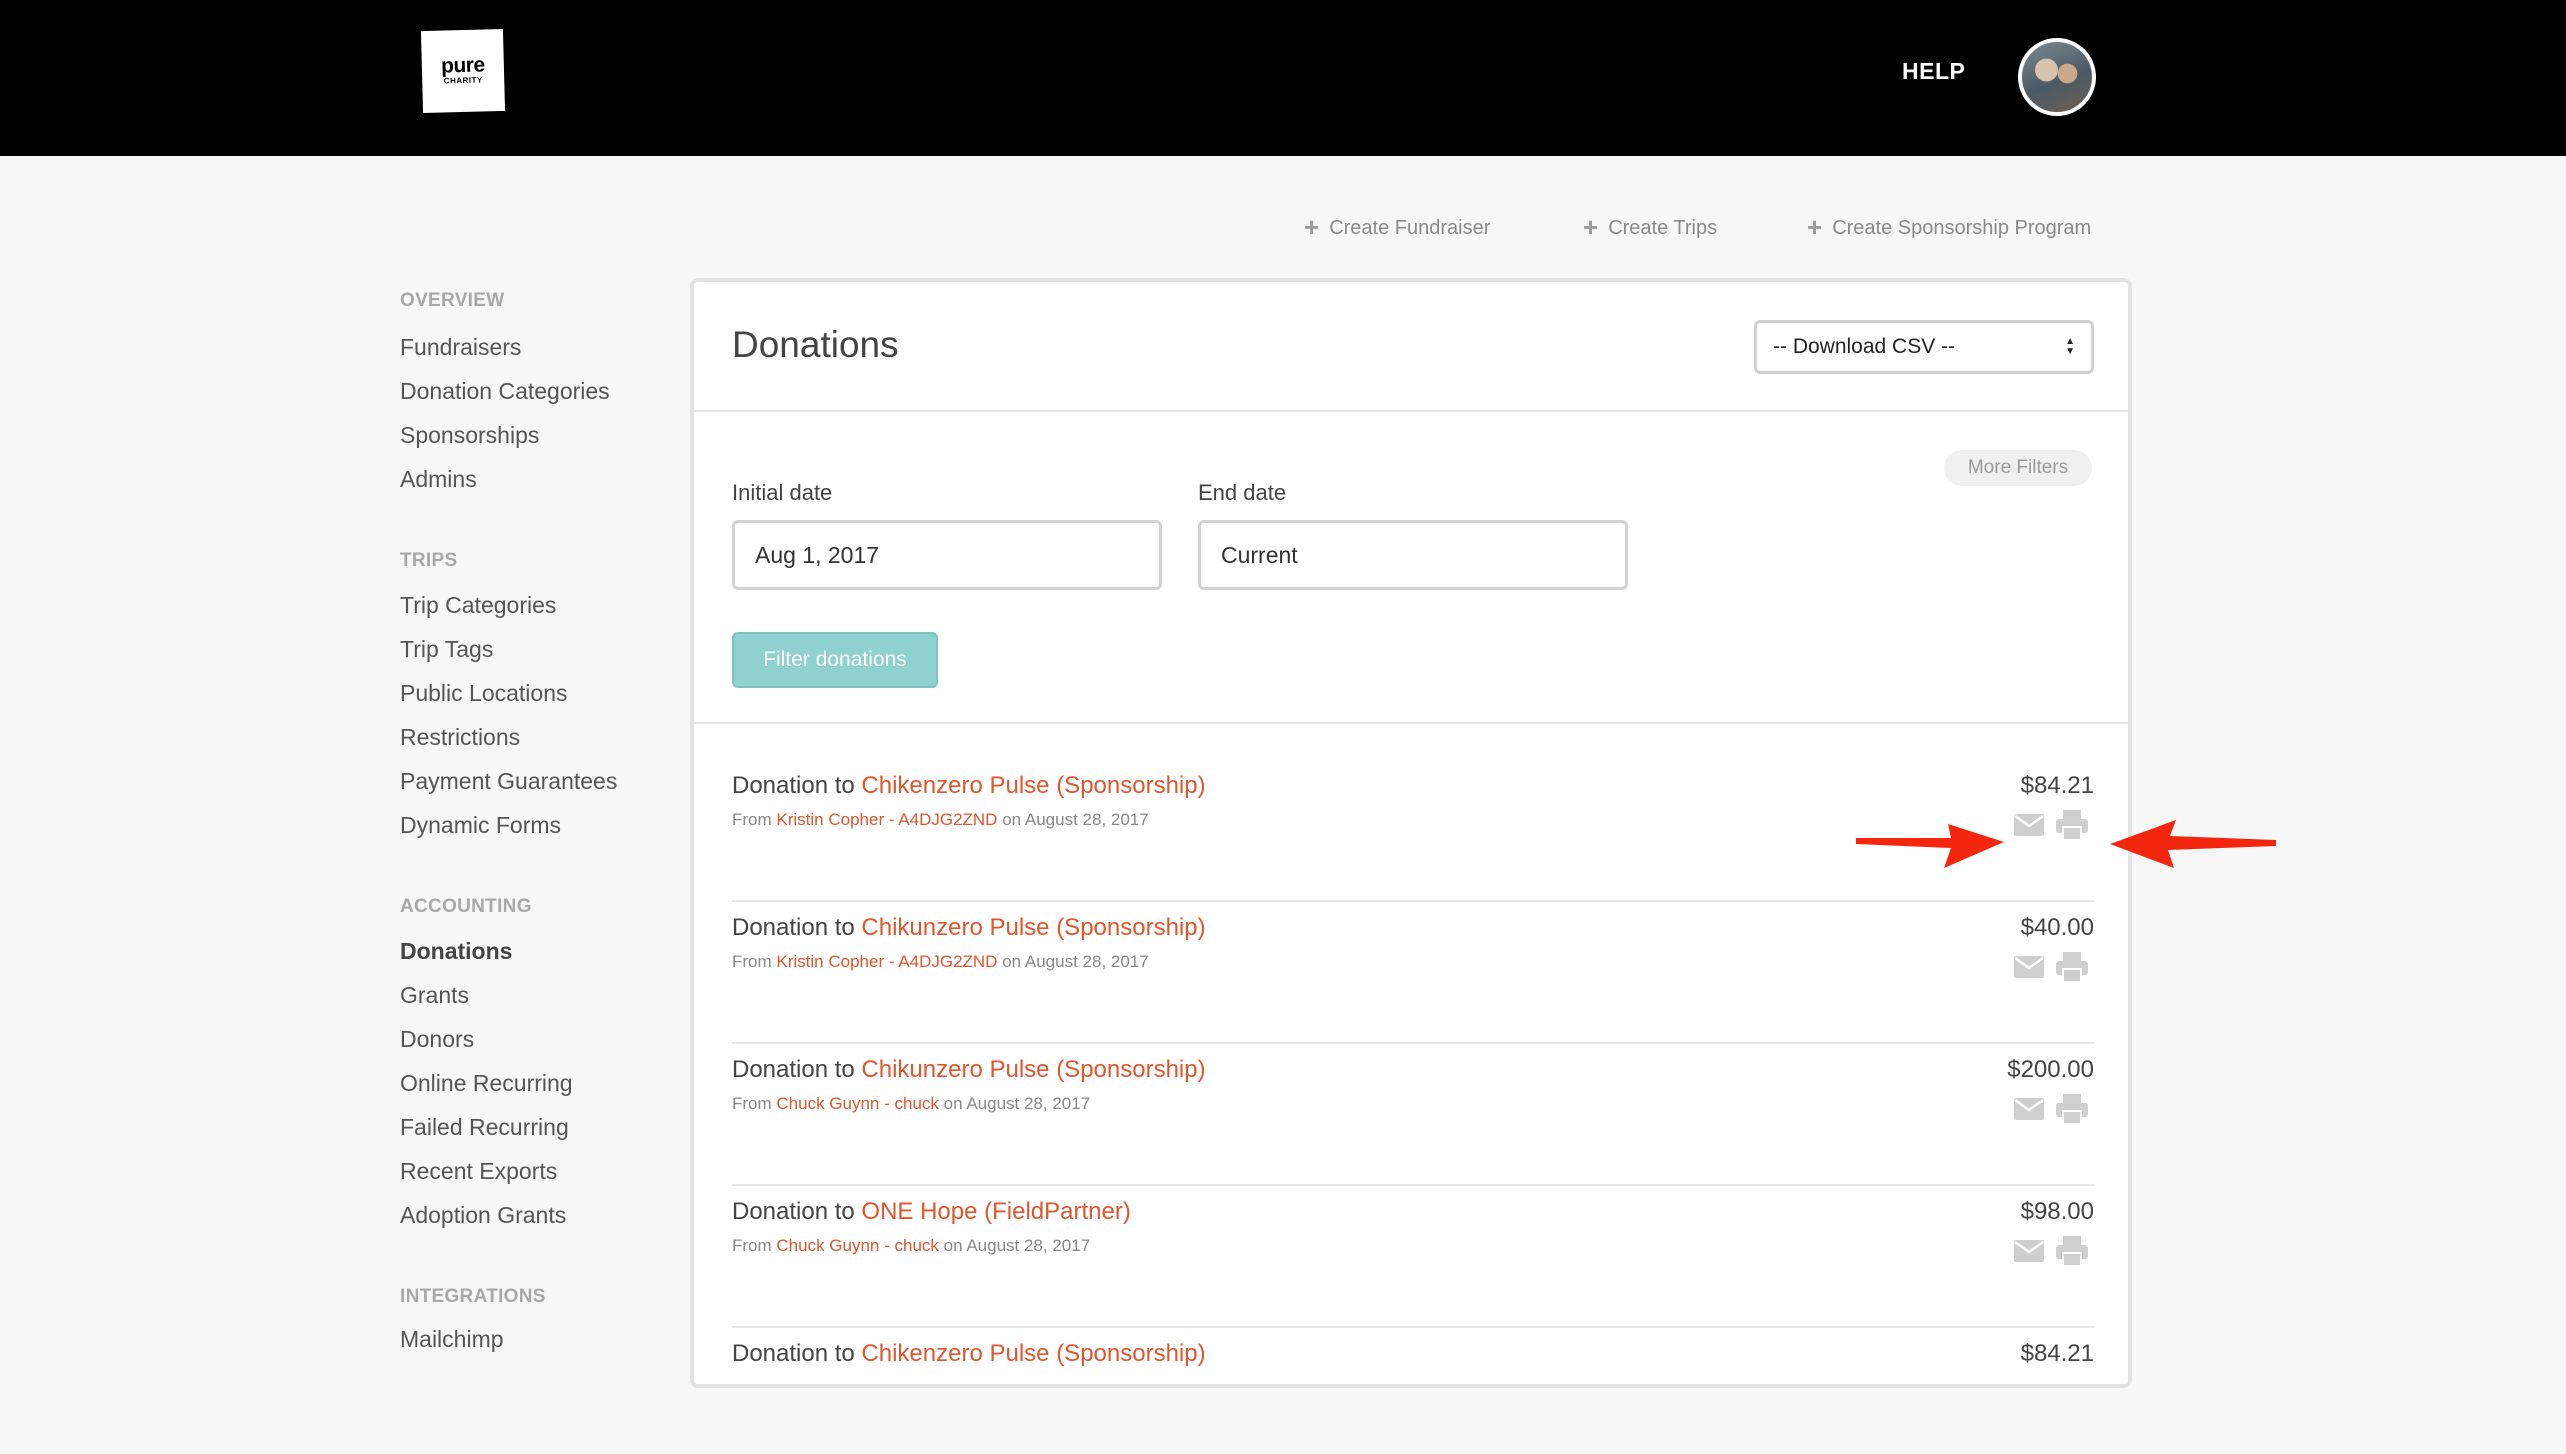 The image size is (2566, 1454). I want to click on sidebar-item-donation-categories: Donation Categories, so click(505, 391).